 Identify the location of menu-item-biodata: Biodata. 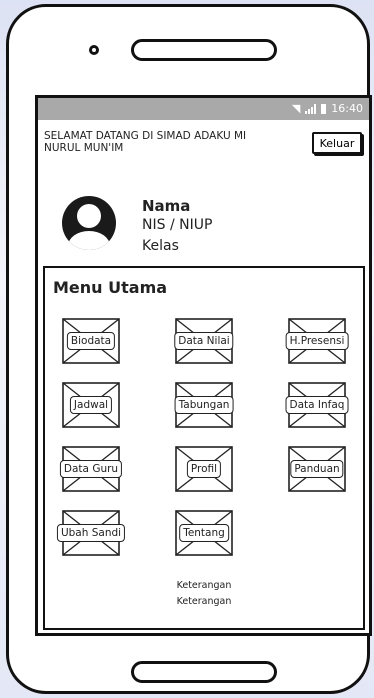
(91, 341).